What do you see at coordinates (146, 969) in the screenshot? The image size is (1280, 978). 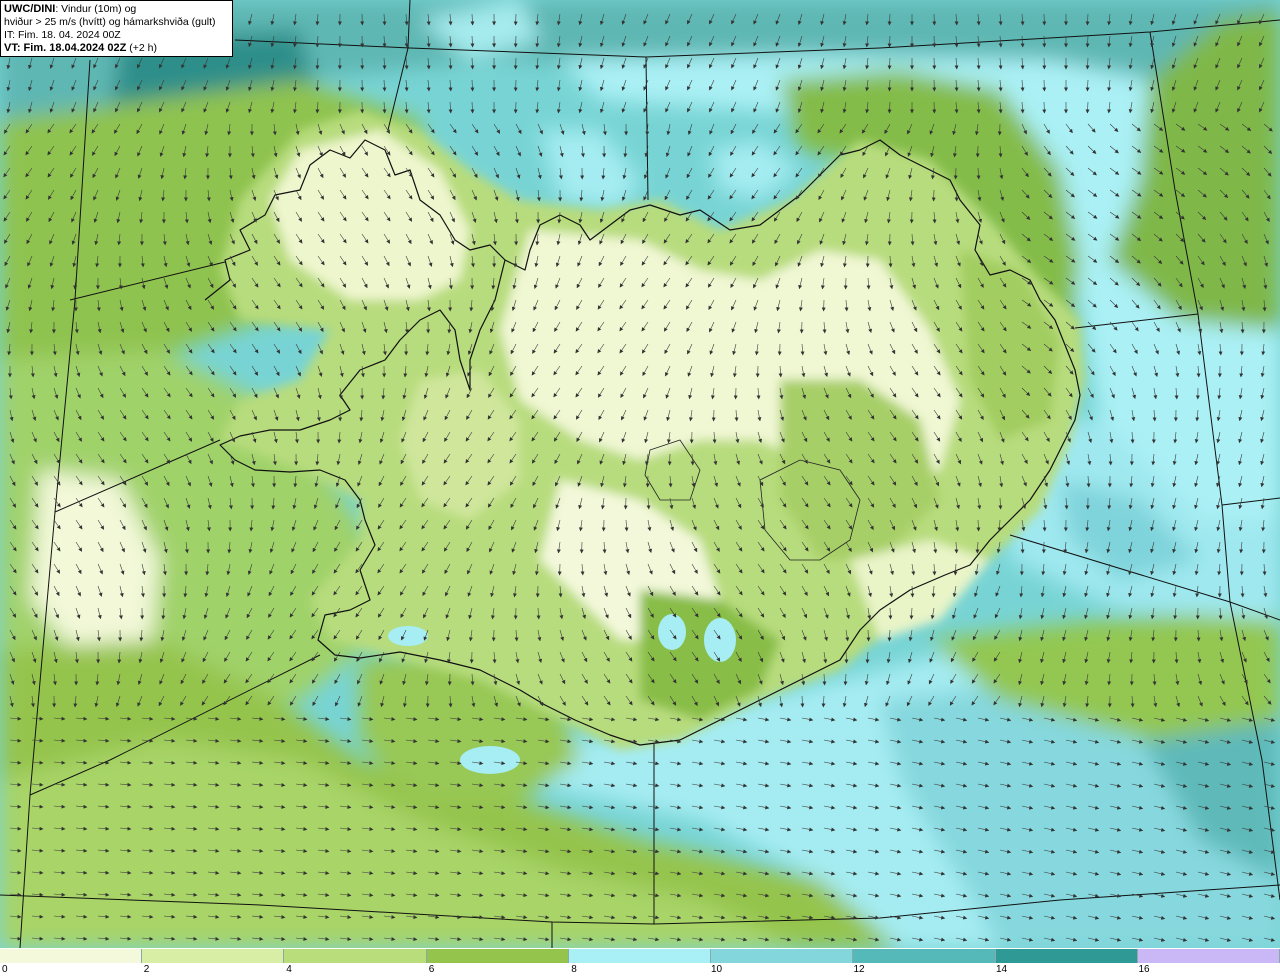 I see `scale-tick-label: 2` at bounding box center [146, 969].